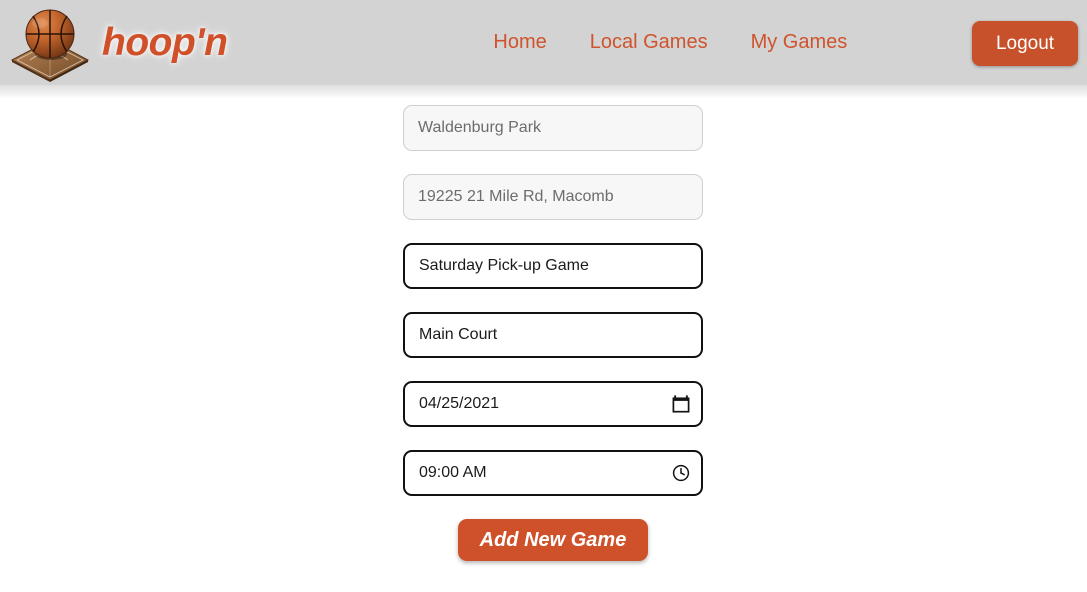 The width and height of the screenshot is (1087, 592). I want to click on game-title-field, so click(553, 266).